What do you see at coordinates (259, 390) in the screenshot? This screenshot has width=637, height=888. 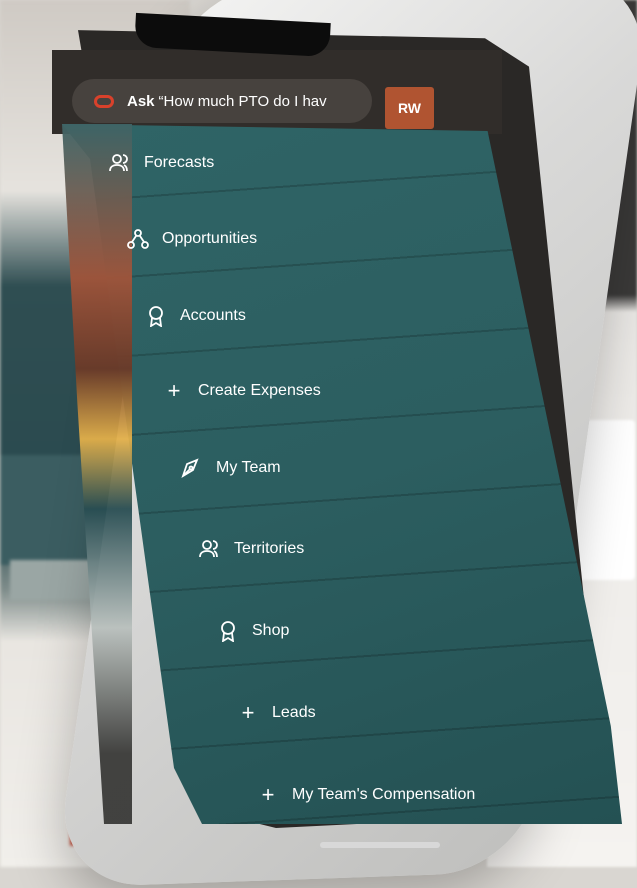 I see `menu-item-label: Create Expenses` at bounding box center [259, 390].